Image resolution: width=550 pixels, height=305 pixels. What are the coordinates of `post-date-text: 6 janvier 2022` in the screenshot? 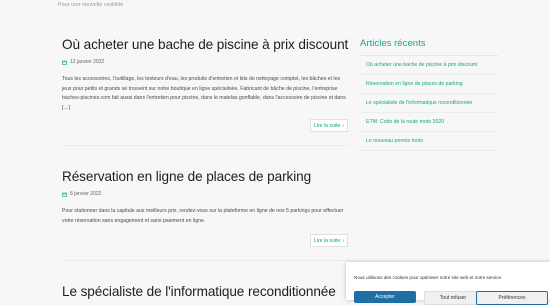 It's located at (86, 194).